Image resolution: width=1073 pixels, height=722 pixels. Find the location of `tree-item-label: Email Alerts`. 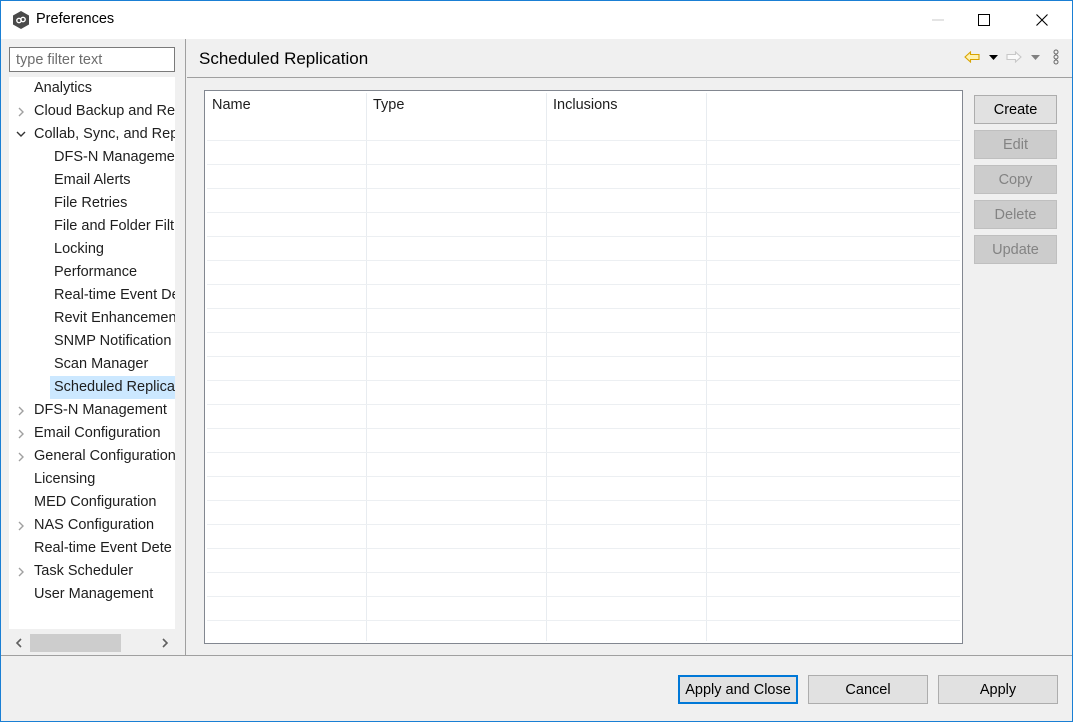

tree-item-label: Email Alerts is located at coordinates (92, 180).